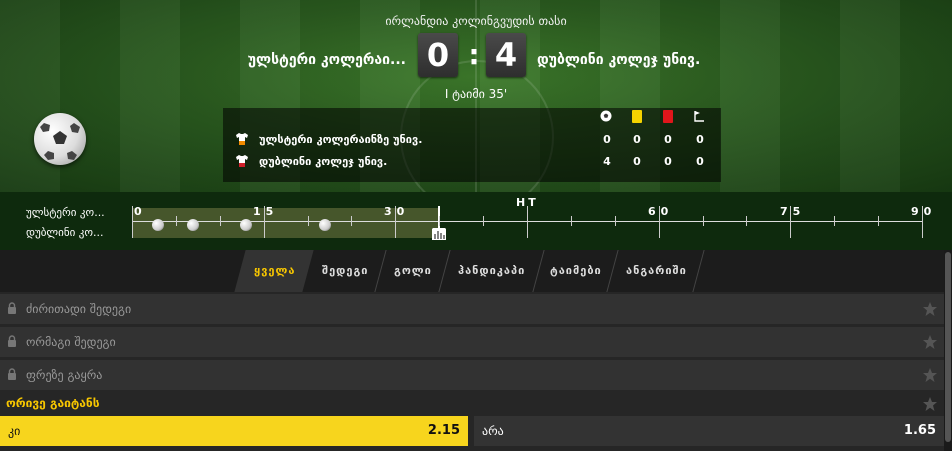 This screenshot has width=952, height=451. I want to click on tab-score: ანგარიში, so click(655, 271).